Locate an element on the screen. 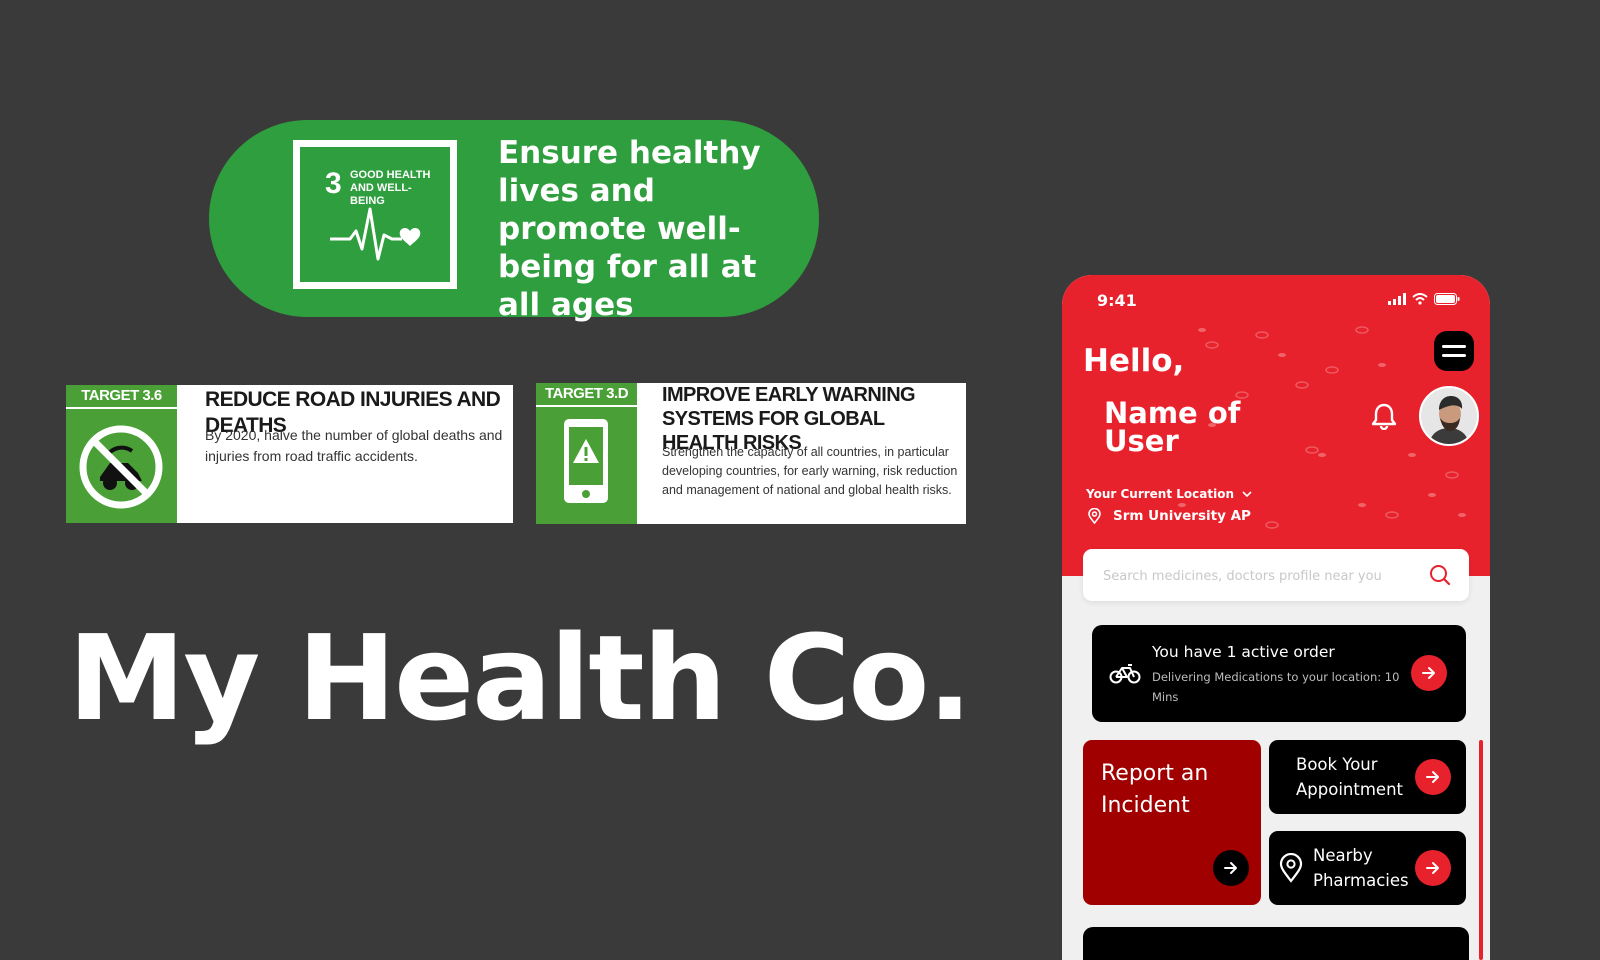 This screenshot has width=1600, height=960. status-time: 9:41 is located at coordinates (1117, 300).